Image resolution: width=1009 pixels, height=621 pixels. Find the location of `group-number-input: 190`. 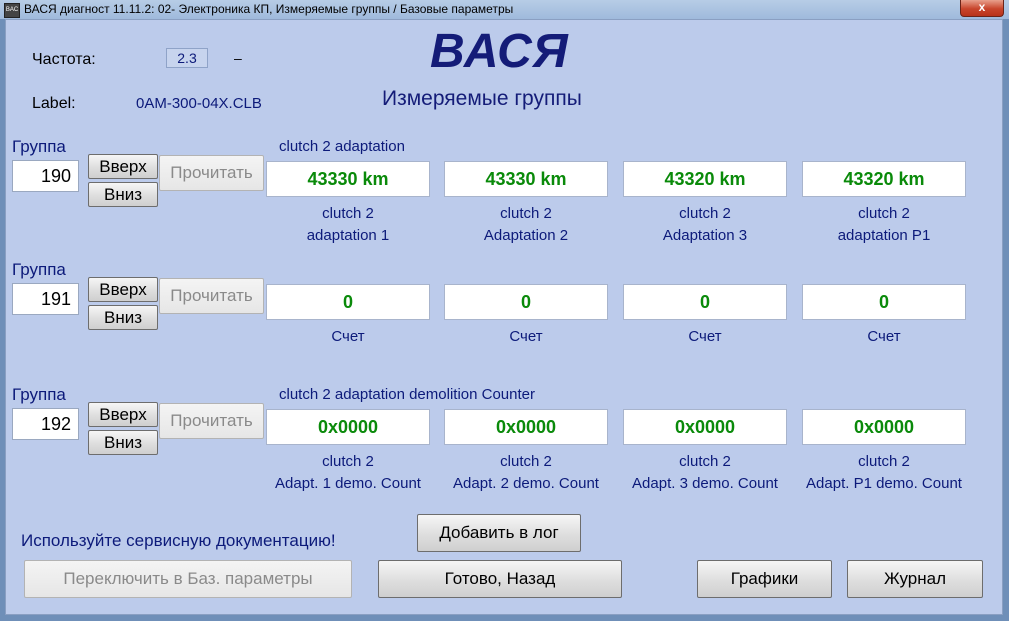

group-number-input: 190 is located at coordinates (45, 176).